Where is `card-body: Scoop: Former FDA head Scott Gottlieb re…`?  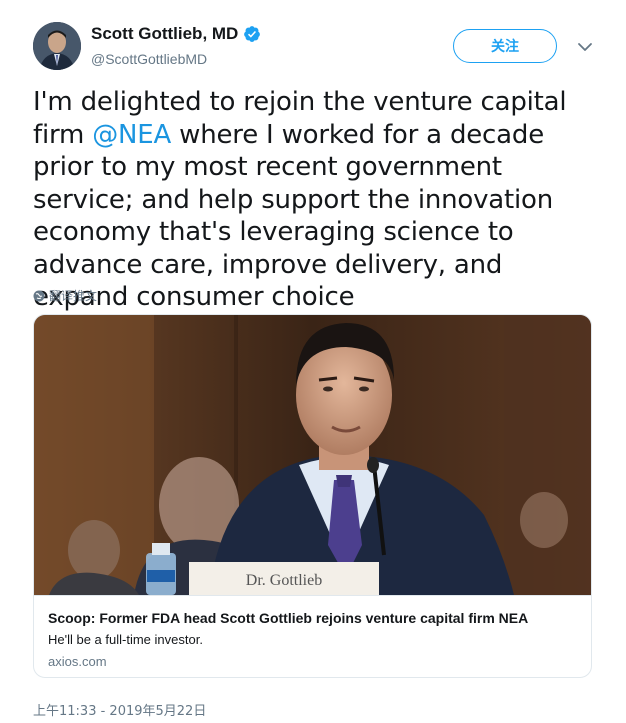 card-body: Scoop: Former FDA head Scott Gottlieb re… is located at coordinates (312, 636).